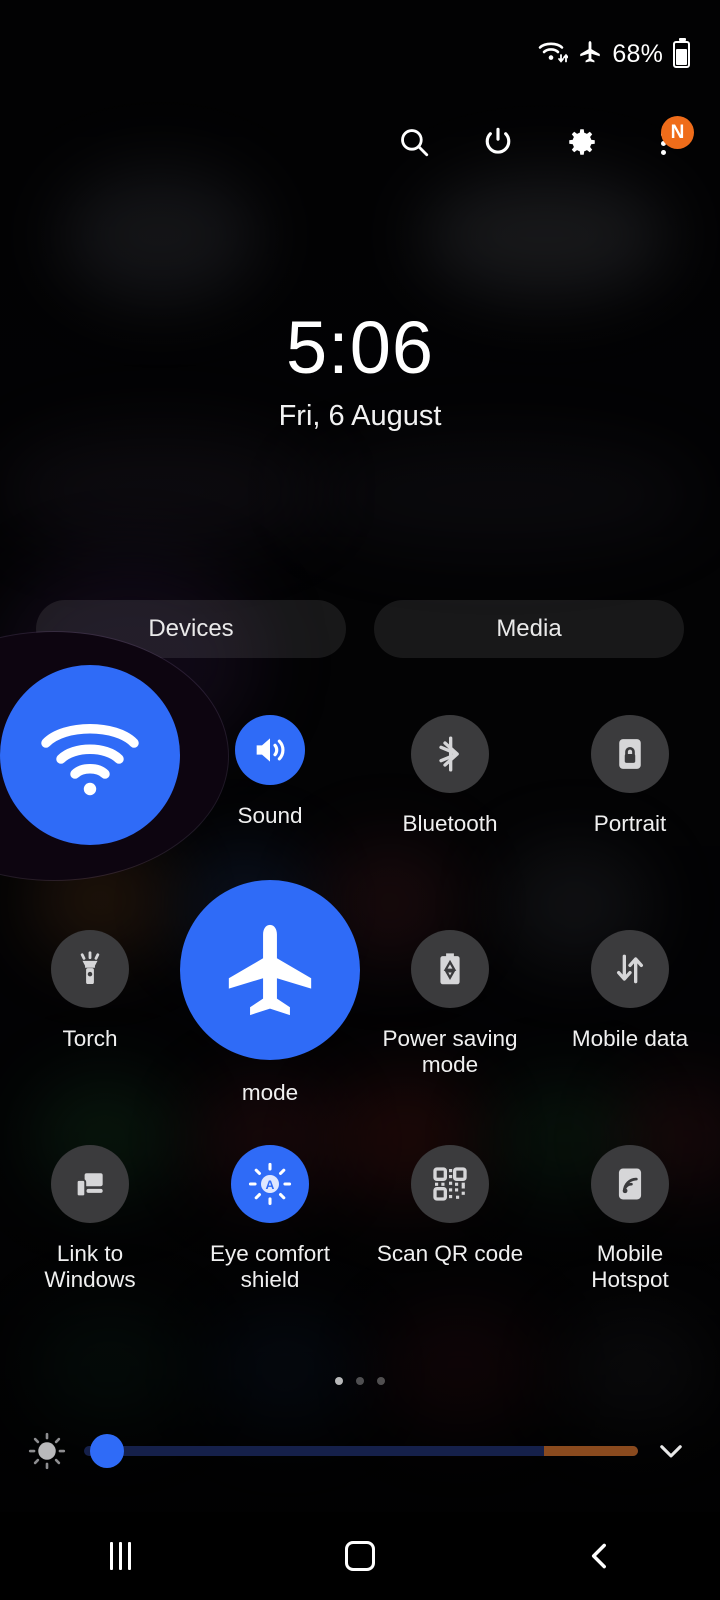 The width and height of the screenshot is (720, 1600). I want to click on tile-mobile-data-label: Mobile data, so click(630, 1038).